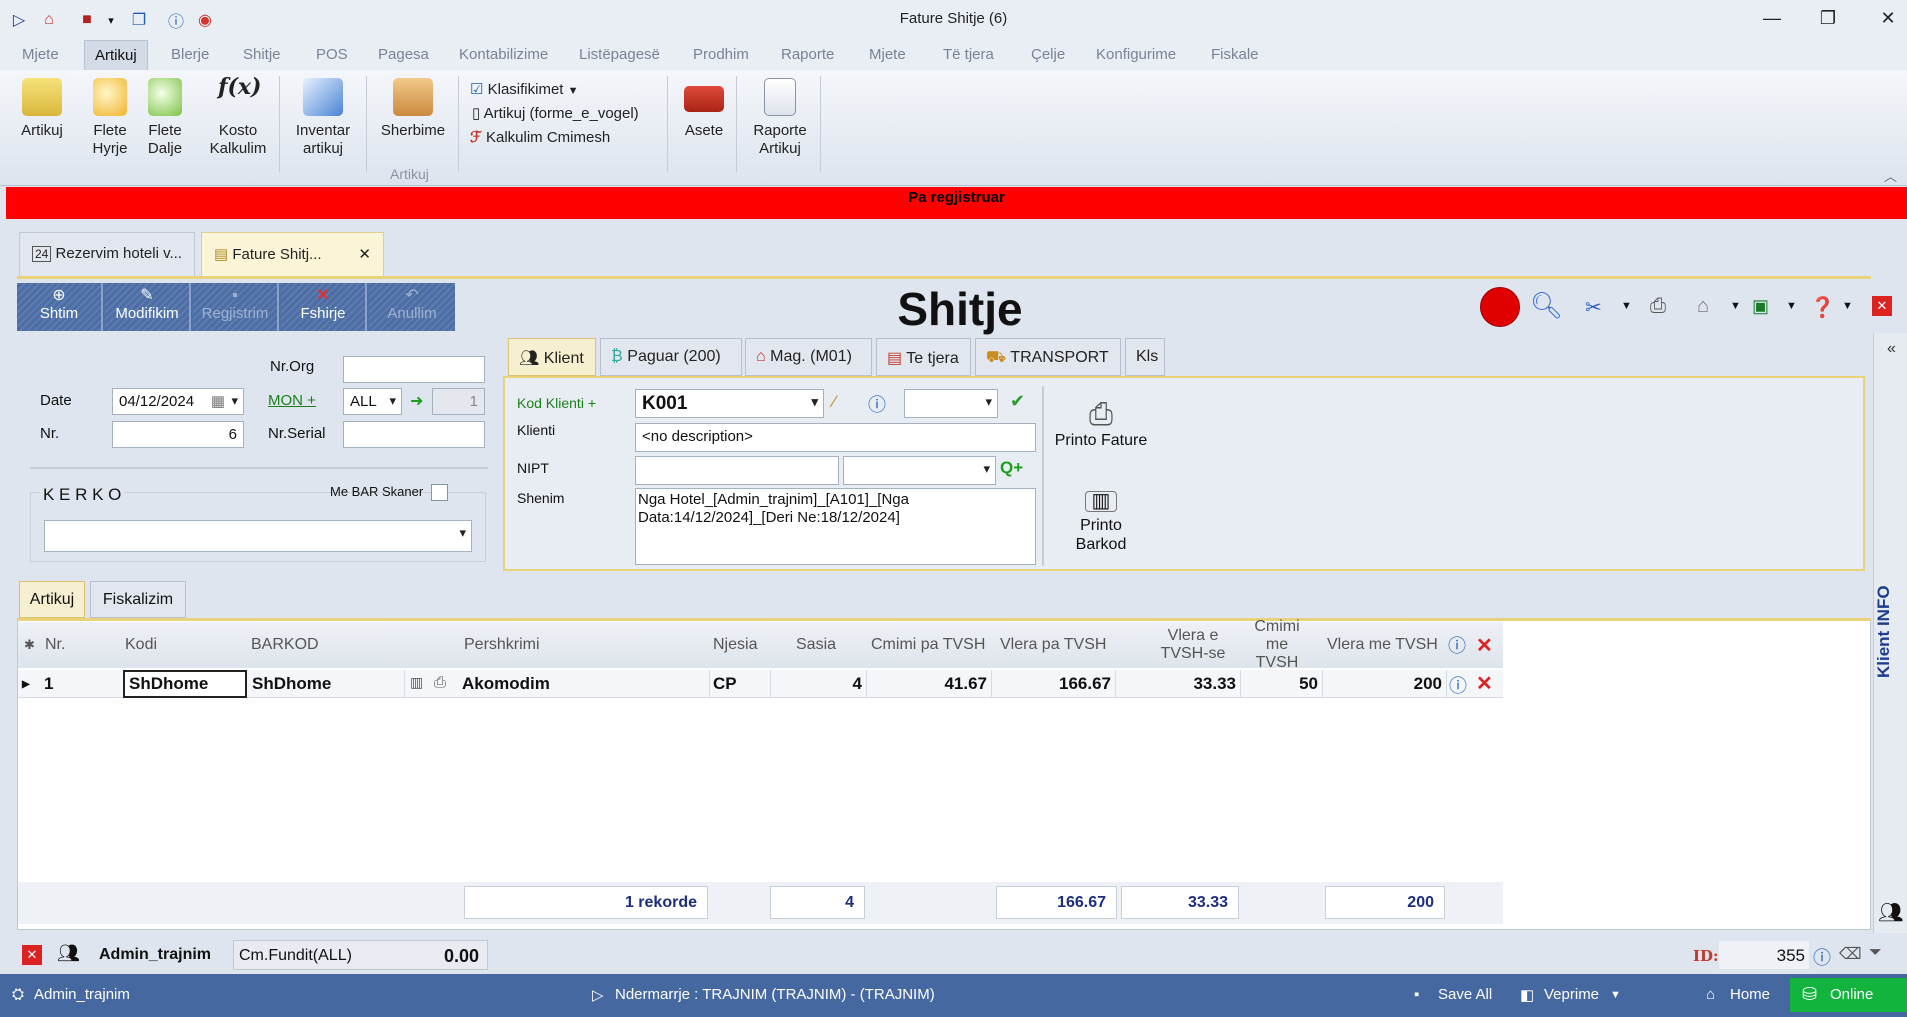 The width and height of the screenshot is (1907, 1017). What do you see at coordinates (1048, 357) in the screenshot?
I see `tab-transport: ⛟ TRANSPORT` at bounding box center [1048, 357].